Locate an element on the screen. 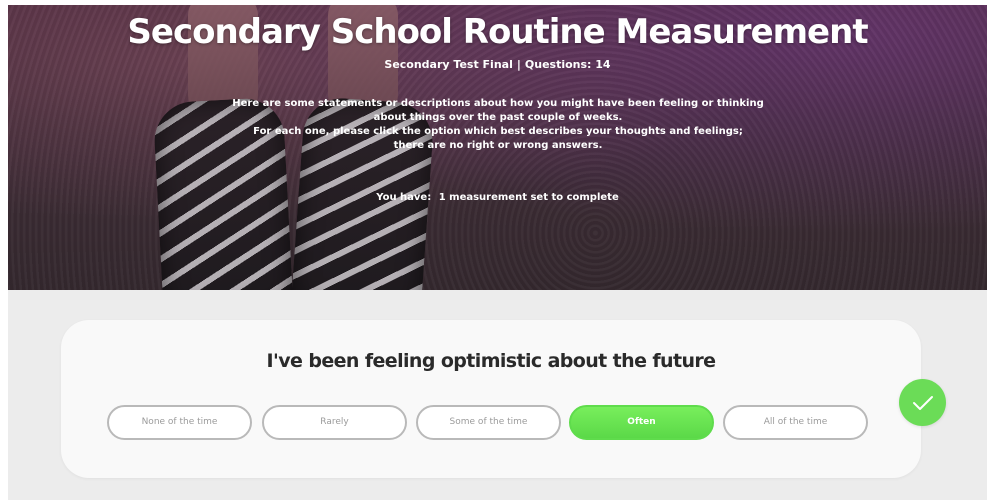 This screenshot has height=504, width=989. option-often: Often is located at coordinates (641, 422).